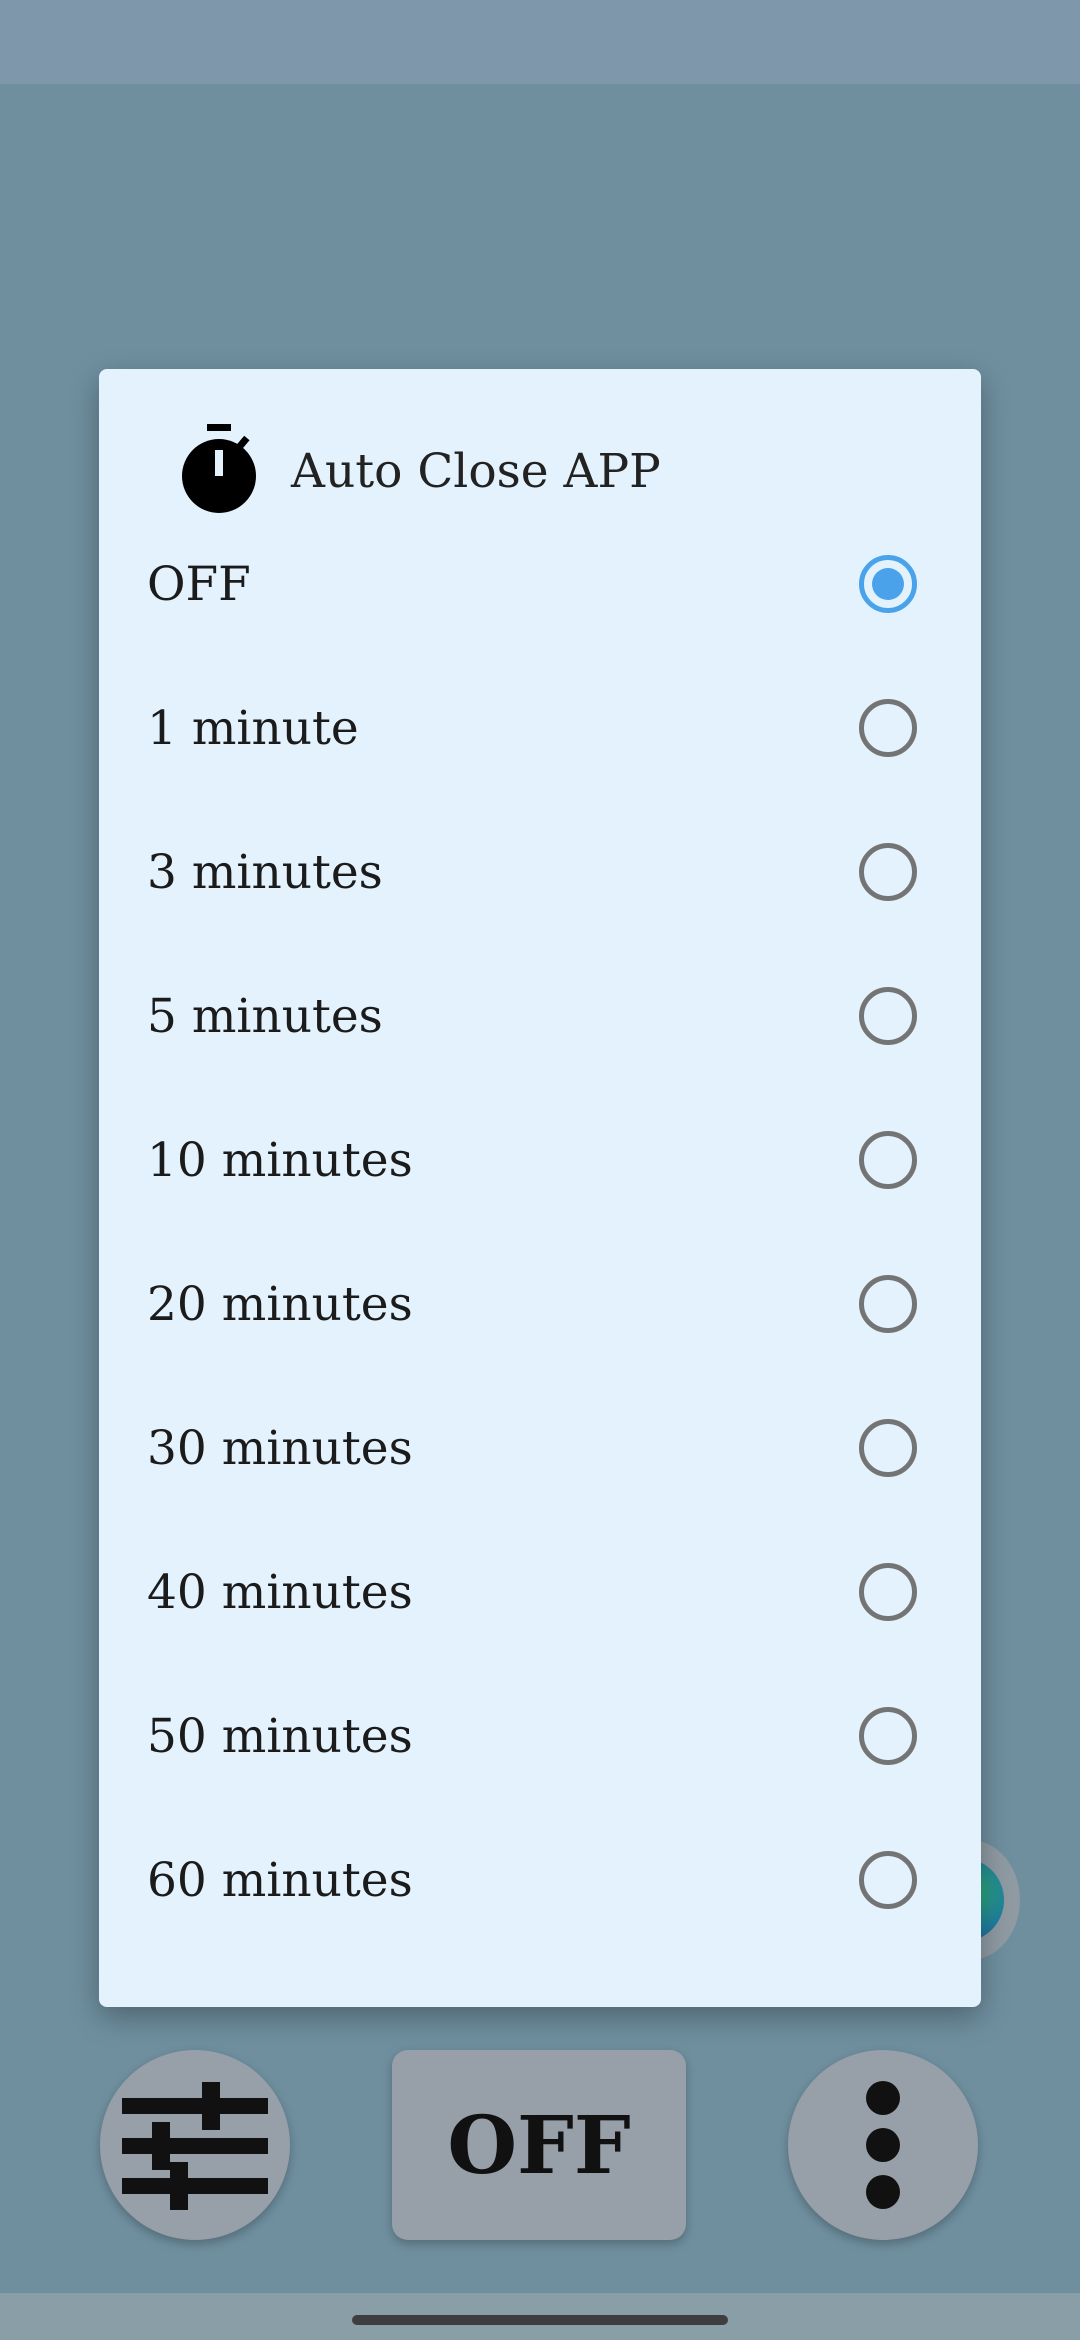  Describe the element at coordinates (280, 1304) in the screenshot. I see `option-label: 20 minutes` at that location.